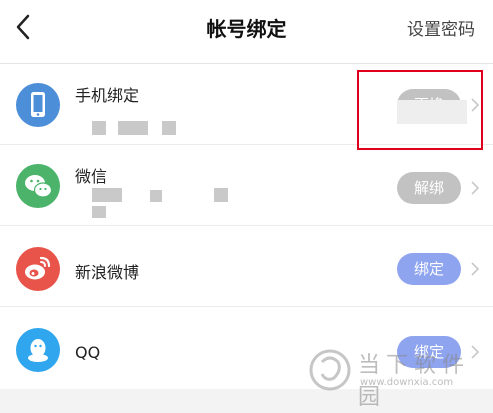  Describe the element at coordinates (38, 269) in the screenshot. I see `weibo-icon` at that location.